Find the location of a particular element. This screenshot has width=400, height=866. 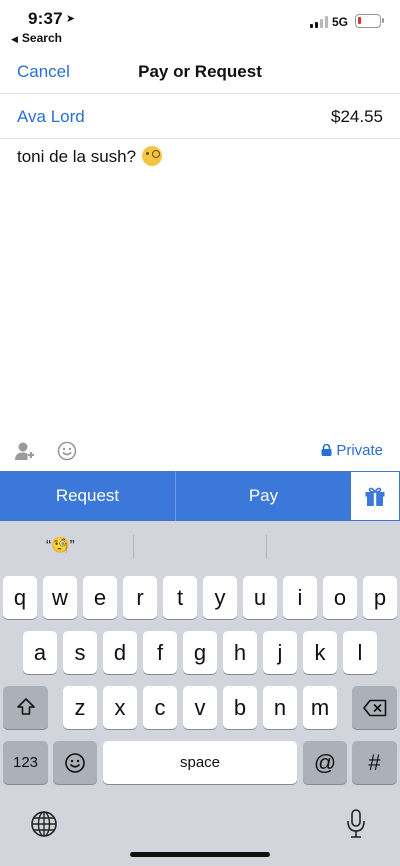

key-j: j is located at coordinates (280, 652).